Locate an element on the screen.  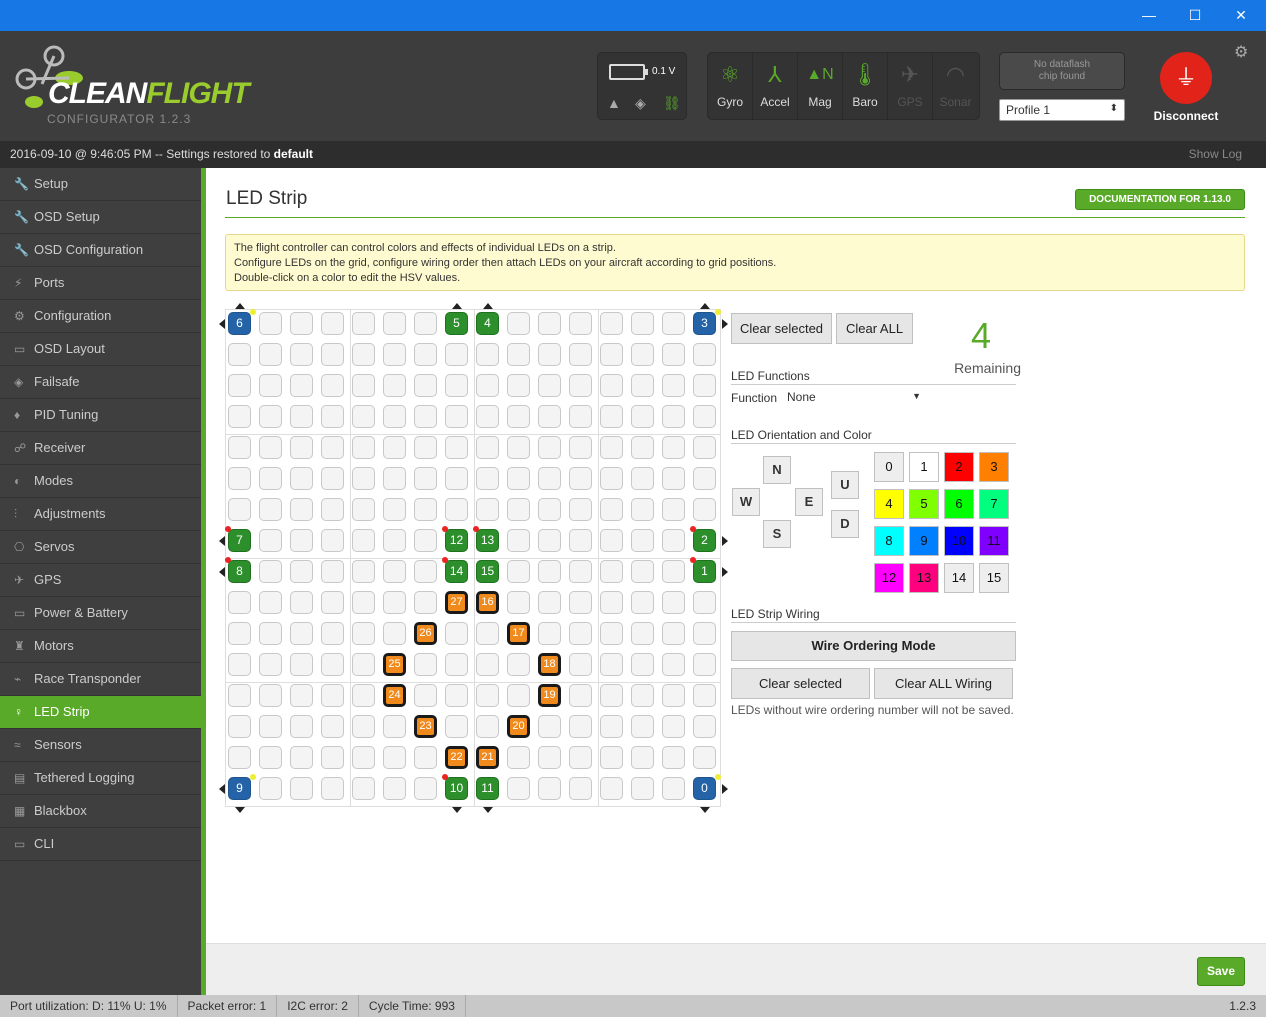
disconnect-label: Disconnect is located at coordinates (1186, 116).